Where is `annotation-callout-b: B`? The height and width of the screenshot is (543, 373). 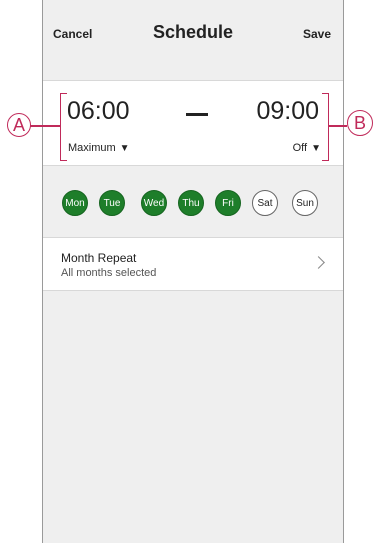 annotation-callout-b: B is located at coordinates (360, 123).